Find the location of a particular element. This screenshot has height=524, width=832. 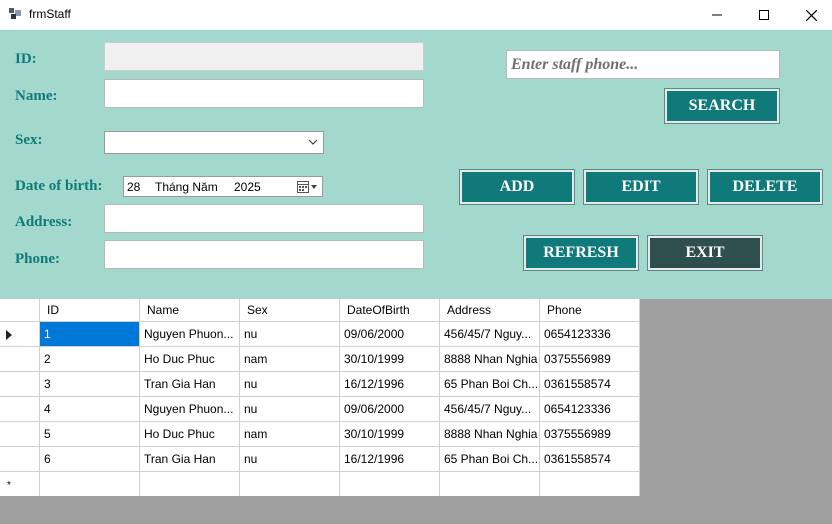

table-cell: 2 is located at coordinates (90, 359).